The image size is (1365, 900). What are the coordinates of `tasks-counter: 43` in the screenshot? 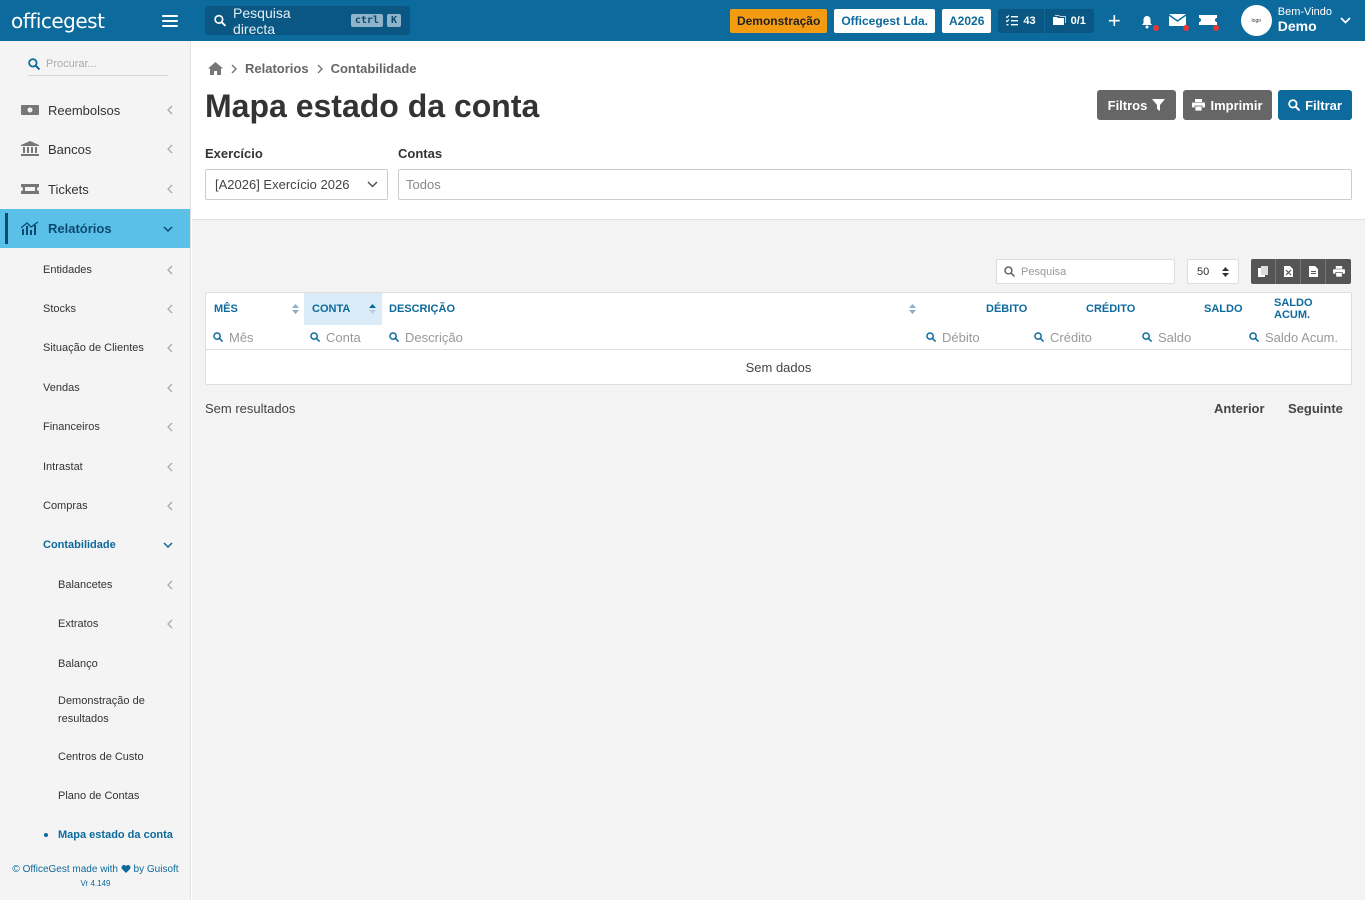 It's located at (1021, 21).